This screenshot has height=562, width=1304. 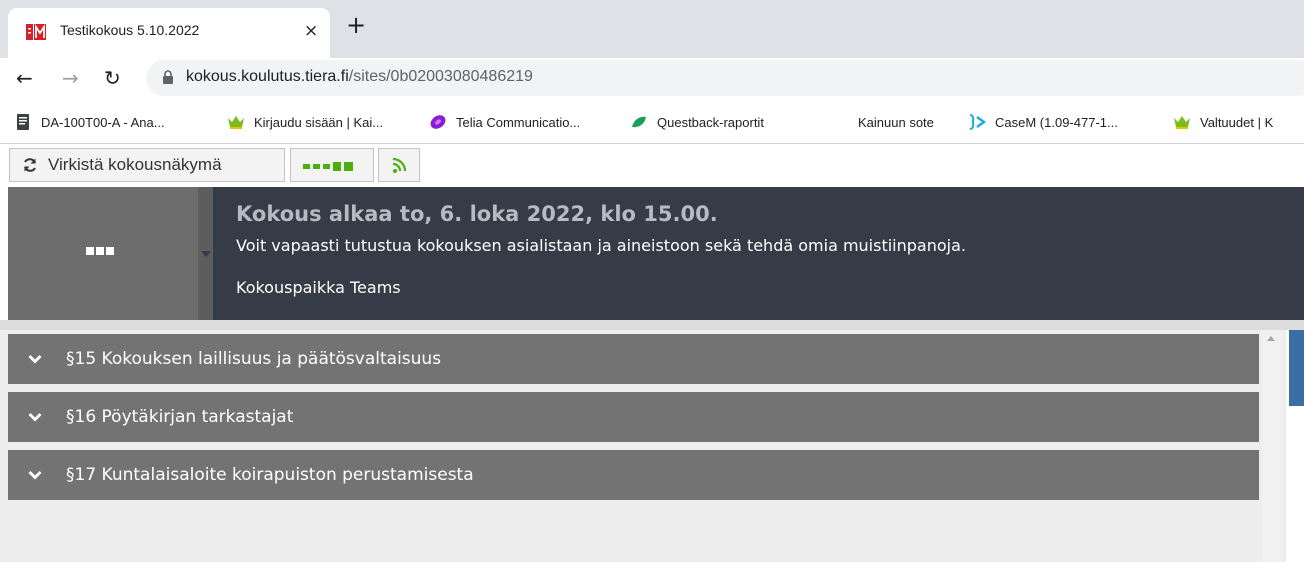 What do you see at coordinates (180, 417) in the screenshot?
I see `agenda-item-label: §16 Pöytäkirjan tarkastajat` at bounding box center [180, 417].